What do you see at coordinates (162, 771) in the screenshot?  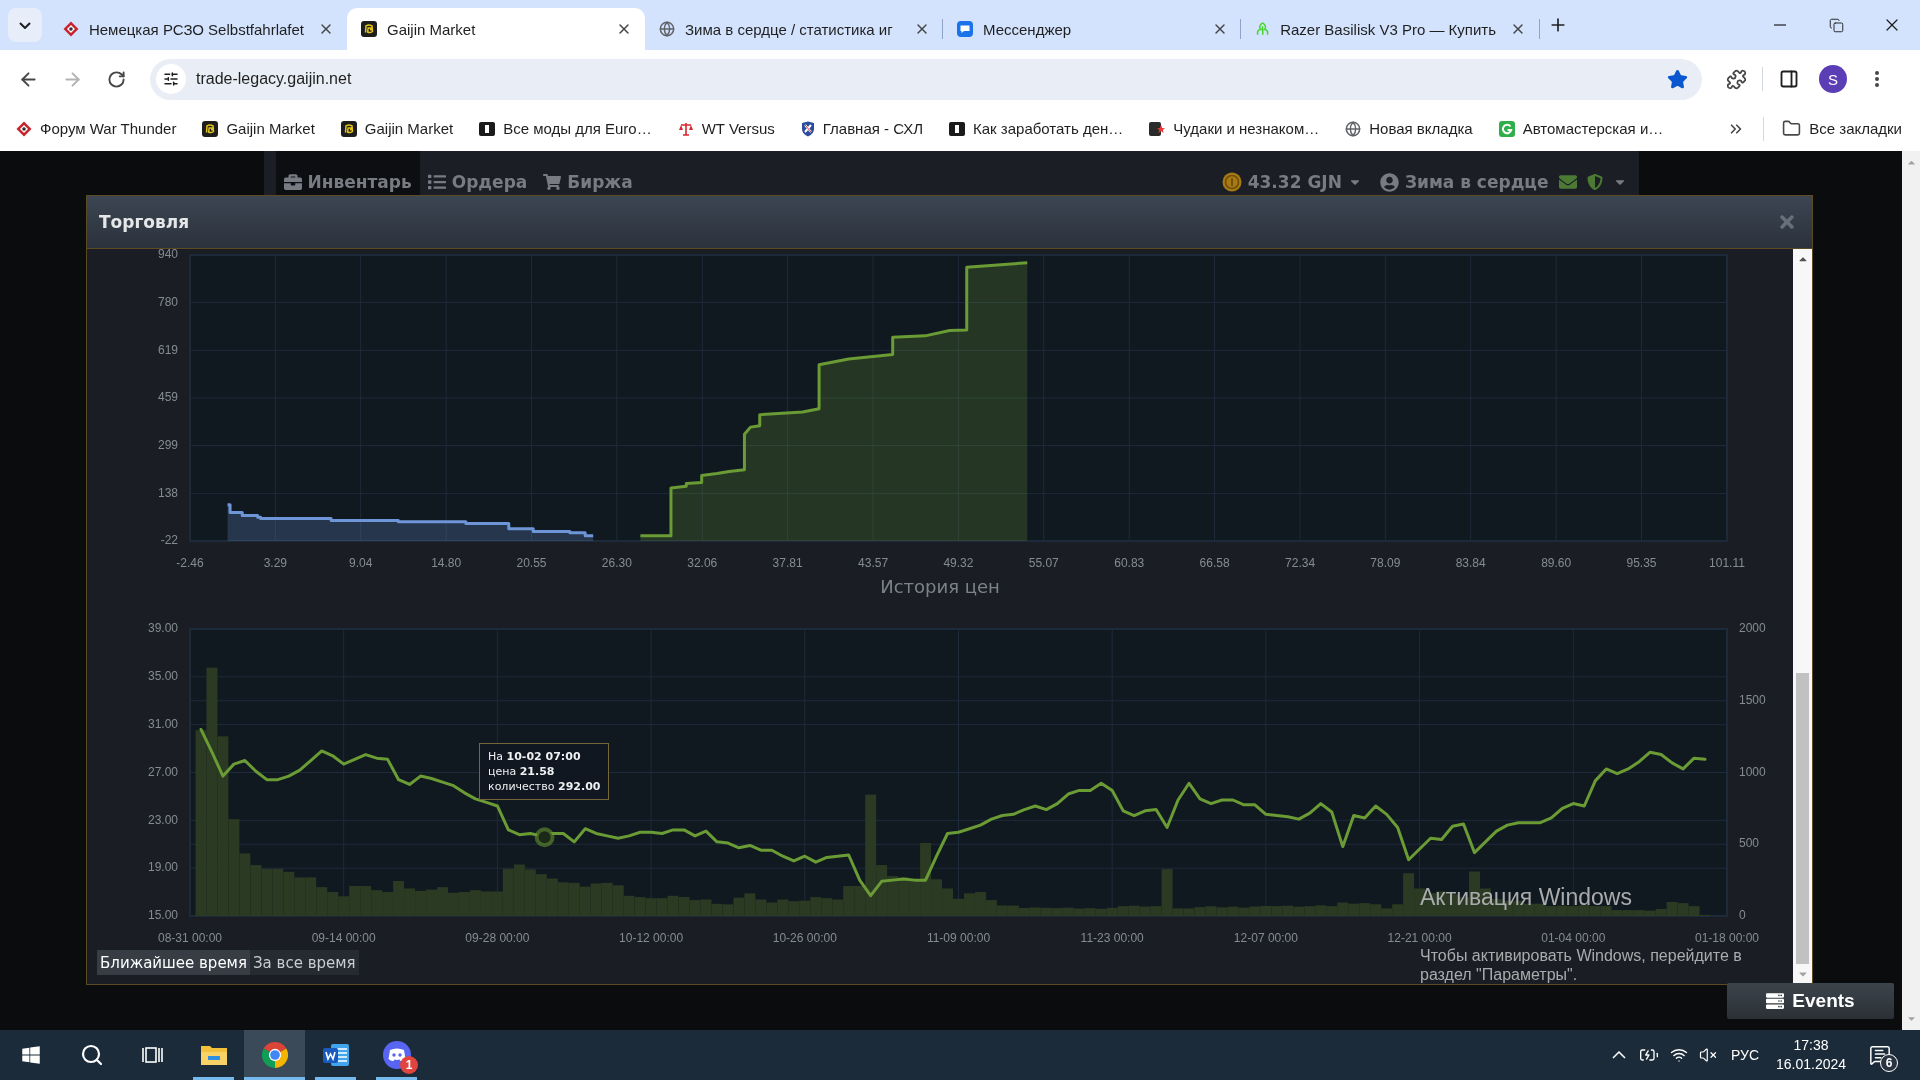 I see `axis-label: 27.00` at bounding box center [162, 771].